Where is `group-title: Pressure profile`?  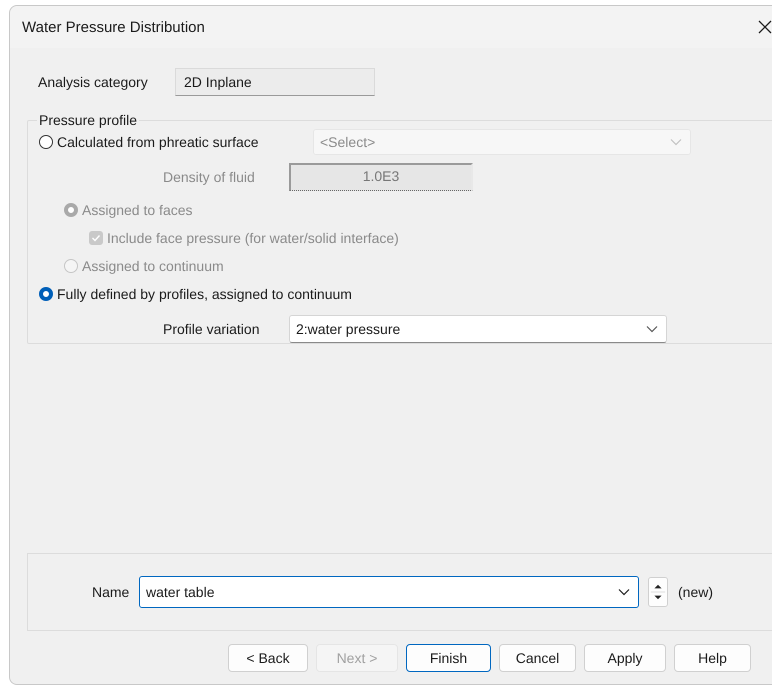 group-title: Pressure profile is located at coordinates (88, 120).